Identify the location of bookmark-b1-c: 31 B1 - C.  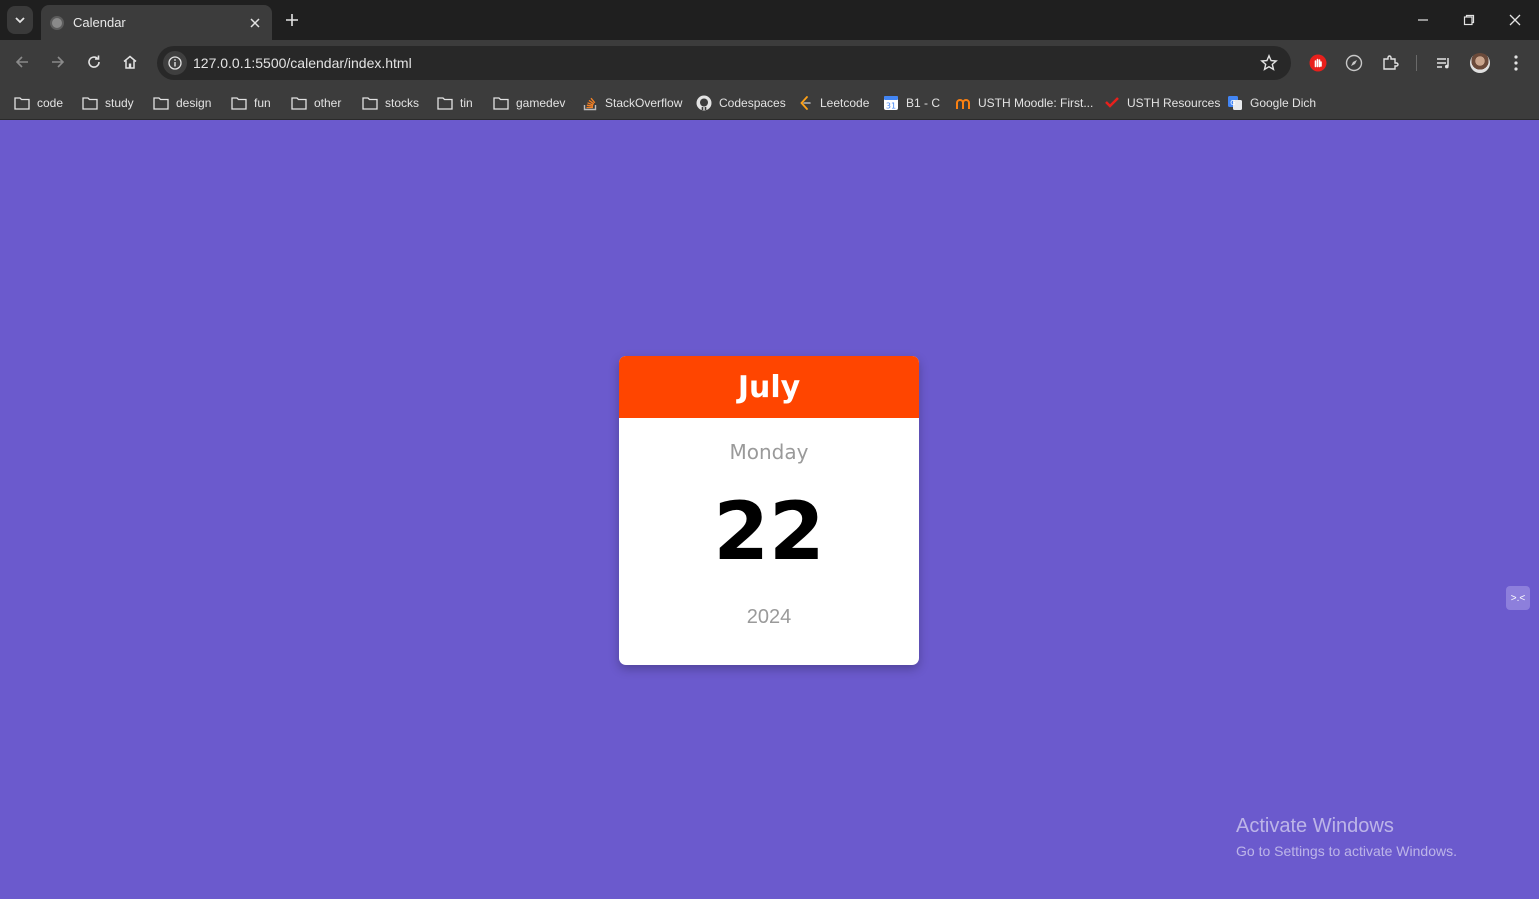
(911, 103).